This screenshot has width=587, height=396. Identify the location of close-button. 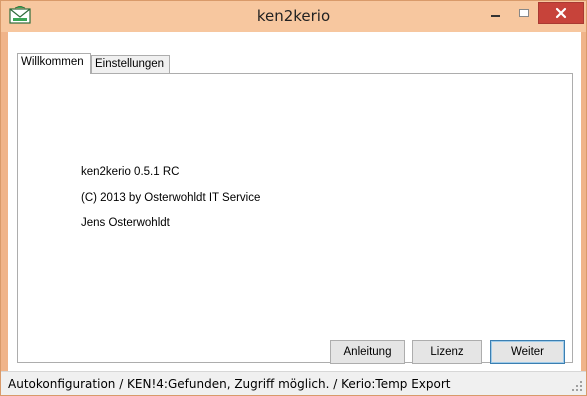
(561, 13).